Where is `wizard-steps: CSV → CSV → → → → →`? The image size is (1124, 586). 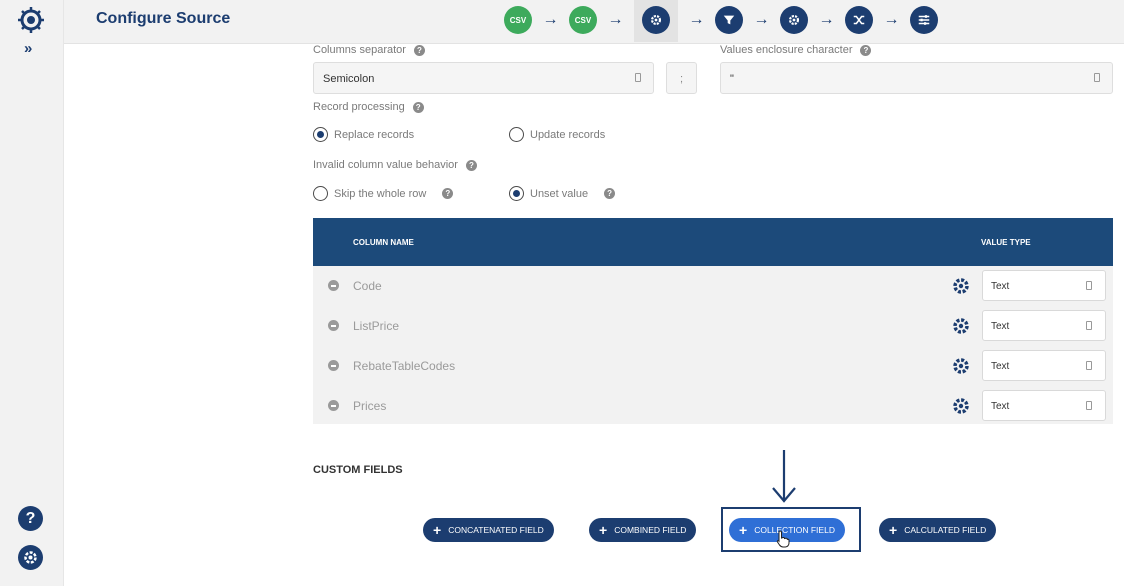 wizard-steps: CSV → CSV → → → → → is located at coordinates (721, 21).